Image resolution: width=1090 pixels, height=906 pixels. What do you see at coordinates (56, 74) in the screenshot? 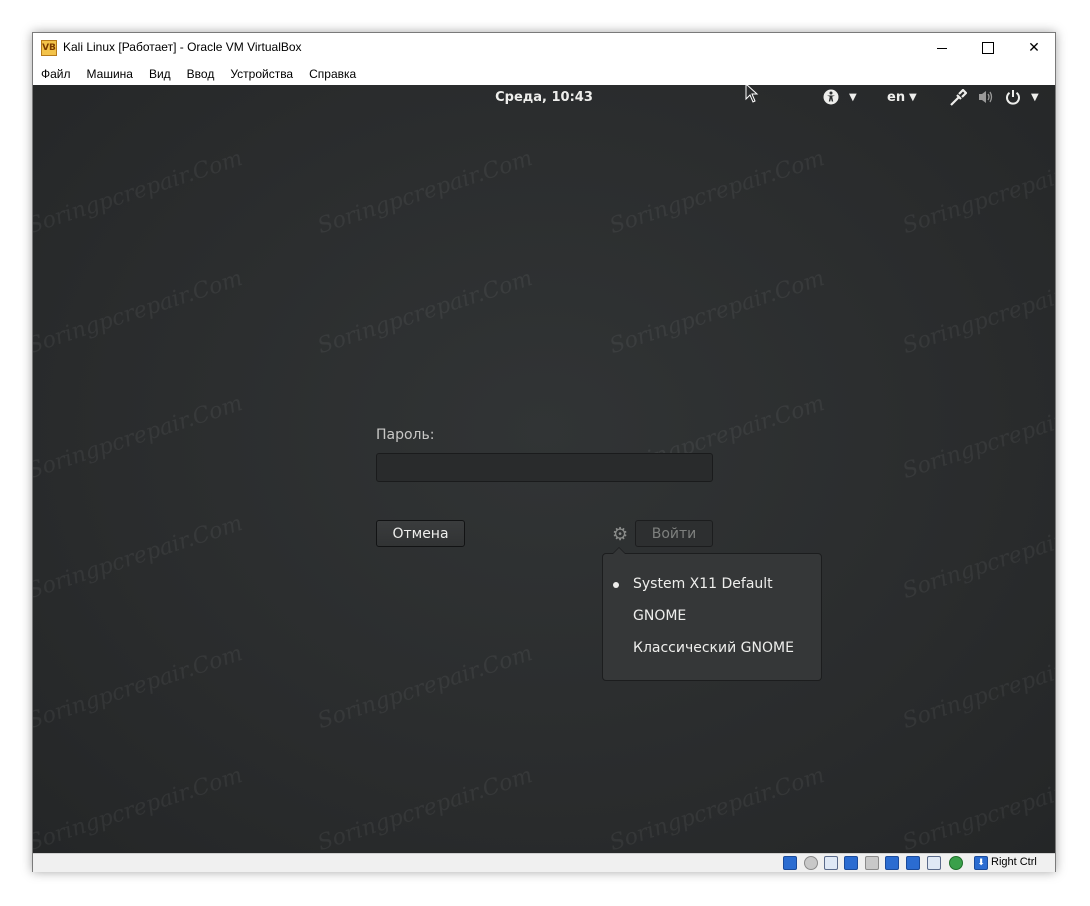
I see `menu-file: Файл` at bounding box center [56, 74].